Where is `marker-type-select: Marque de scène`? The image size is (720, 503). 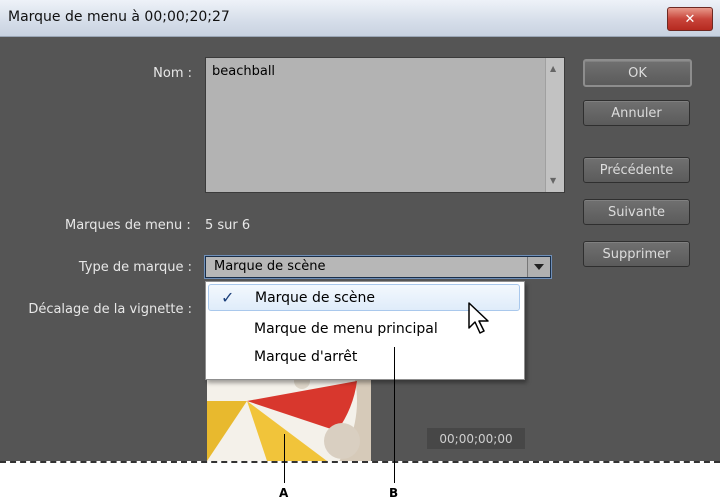
marker-type-select: Marque de scène is located at coordinates (378, 267).